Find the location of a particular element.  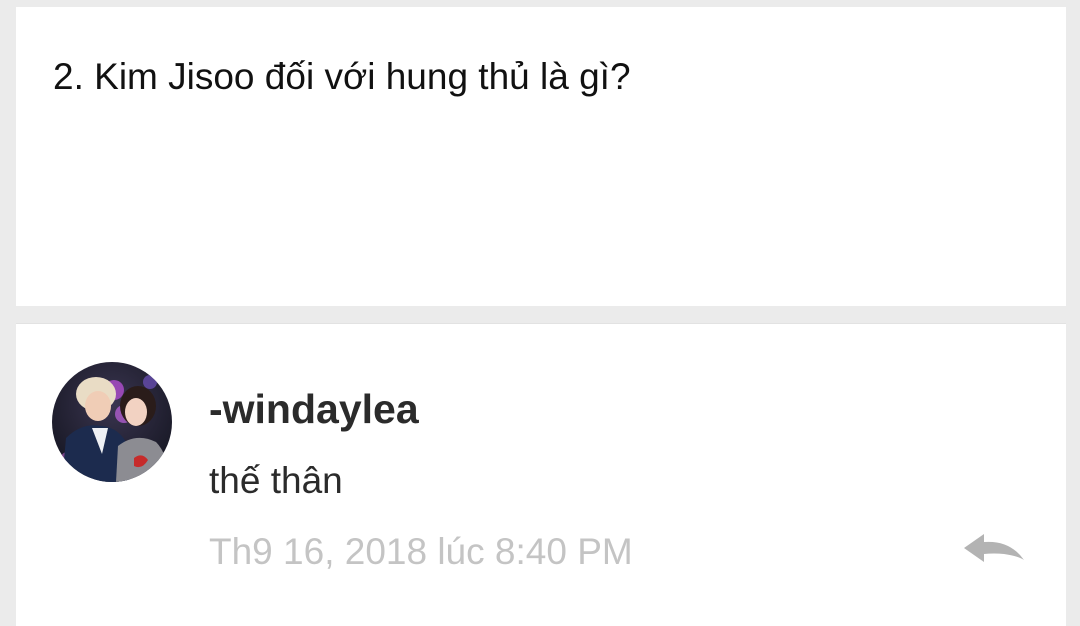

avatar-image is located at coordinates (112, 422).